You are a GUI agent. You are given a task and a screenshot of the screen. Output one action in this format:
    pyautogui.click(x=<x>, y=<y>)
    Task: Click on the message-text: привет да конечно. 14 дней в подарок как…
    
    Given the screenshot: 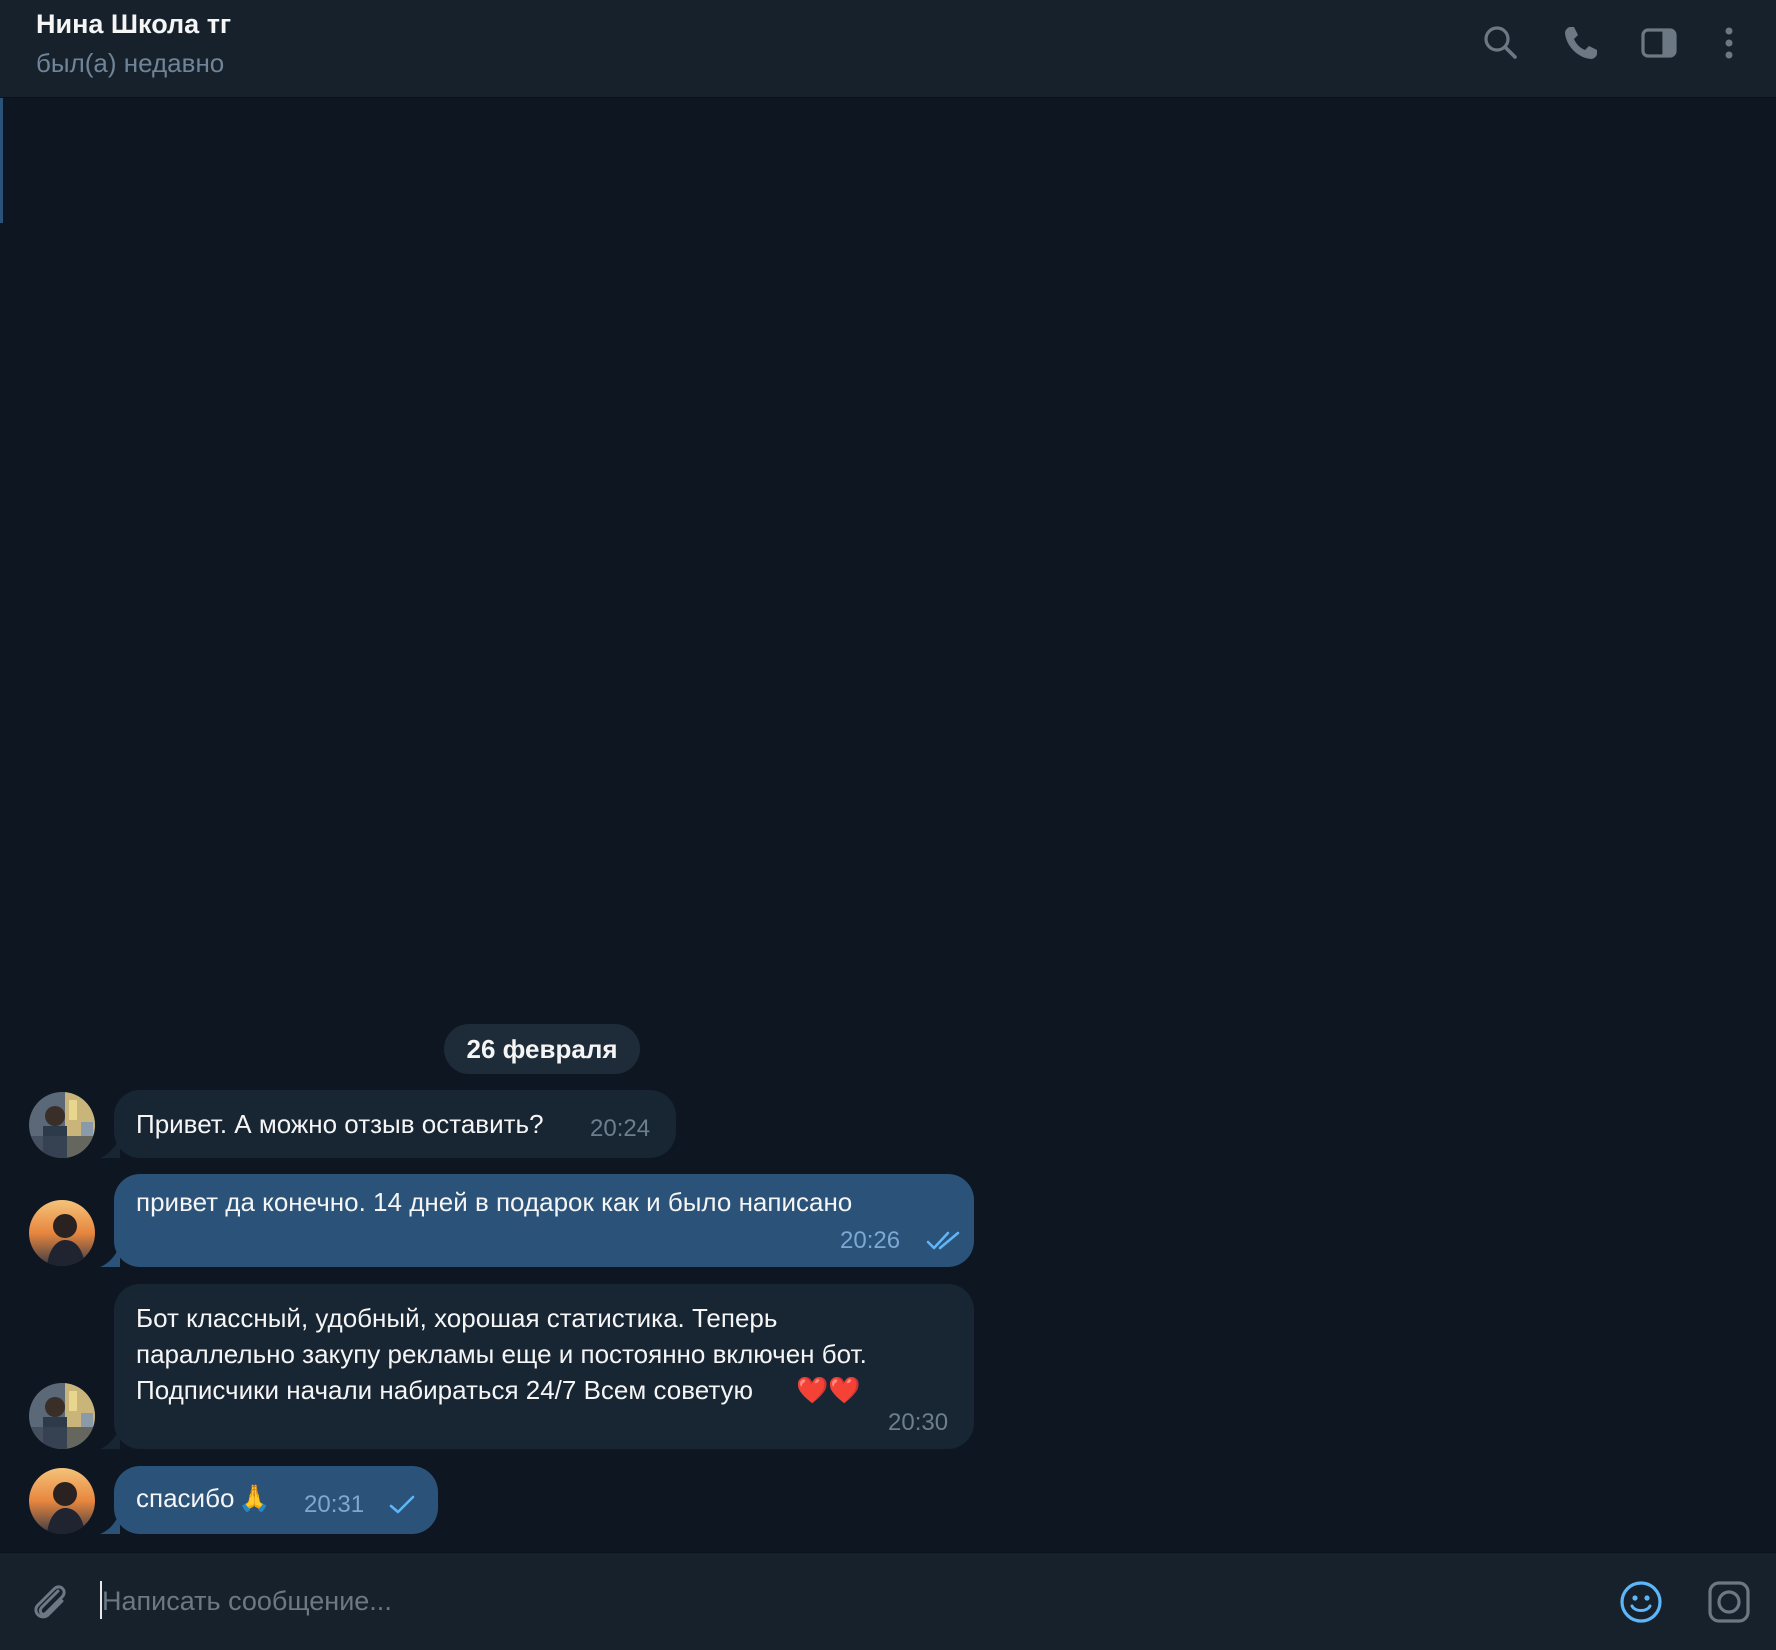 What is the action you would take?
    pyautogui.click(x=494, y=1202)
    